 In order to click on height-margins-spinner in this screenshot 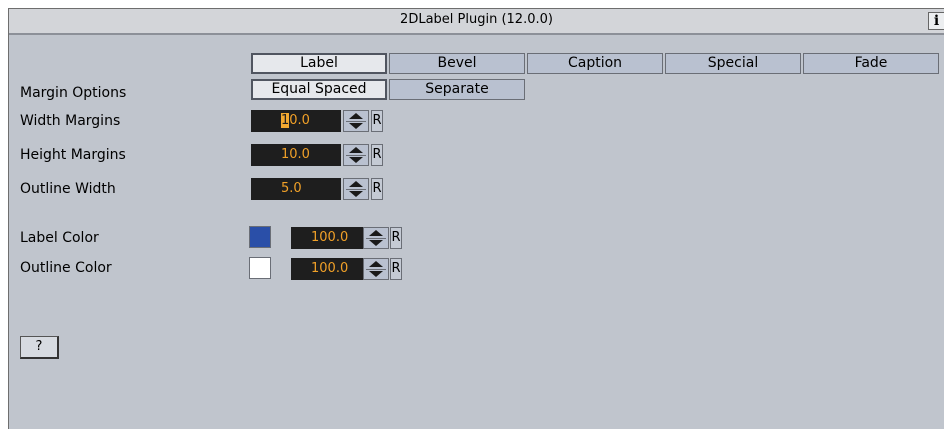, I will do `click(356, 155)`.